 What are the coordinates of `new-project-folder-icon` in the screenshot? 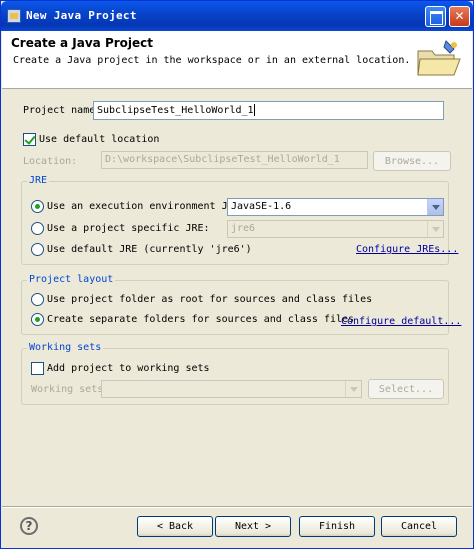 It's located at (439, 59).